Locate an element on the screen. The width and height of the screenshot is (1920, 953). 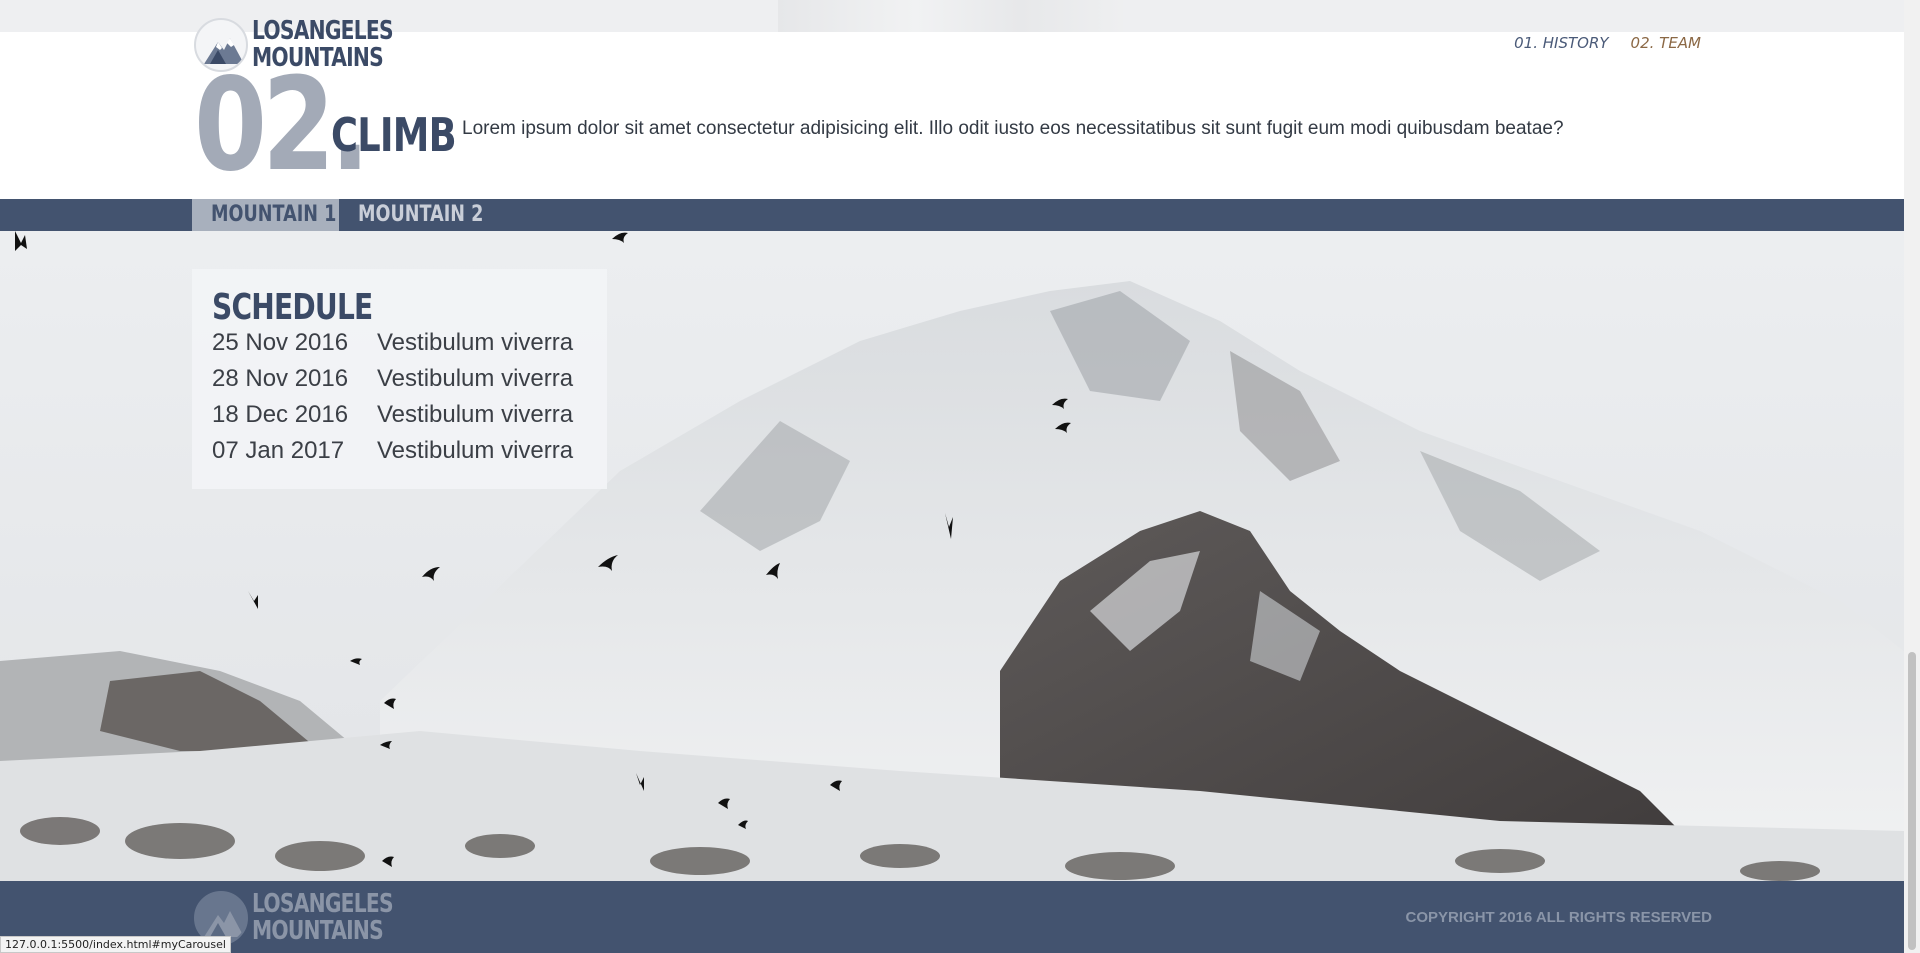
tab-mountain-2: MOUNTAIN 2 is located at coordinates (419, 215).